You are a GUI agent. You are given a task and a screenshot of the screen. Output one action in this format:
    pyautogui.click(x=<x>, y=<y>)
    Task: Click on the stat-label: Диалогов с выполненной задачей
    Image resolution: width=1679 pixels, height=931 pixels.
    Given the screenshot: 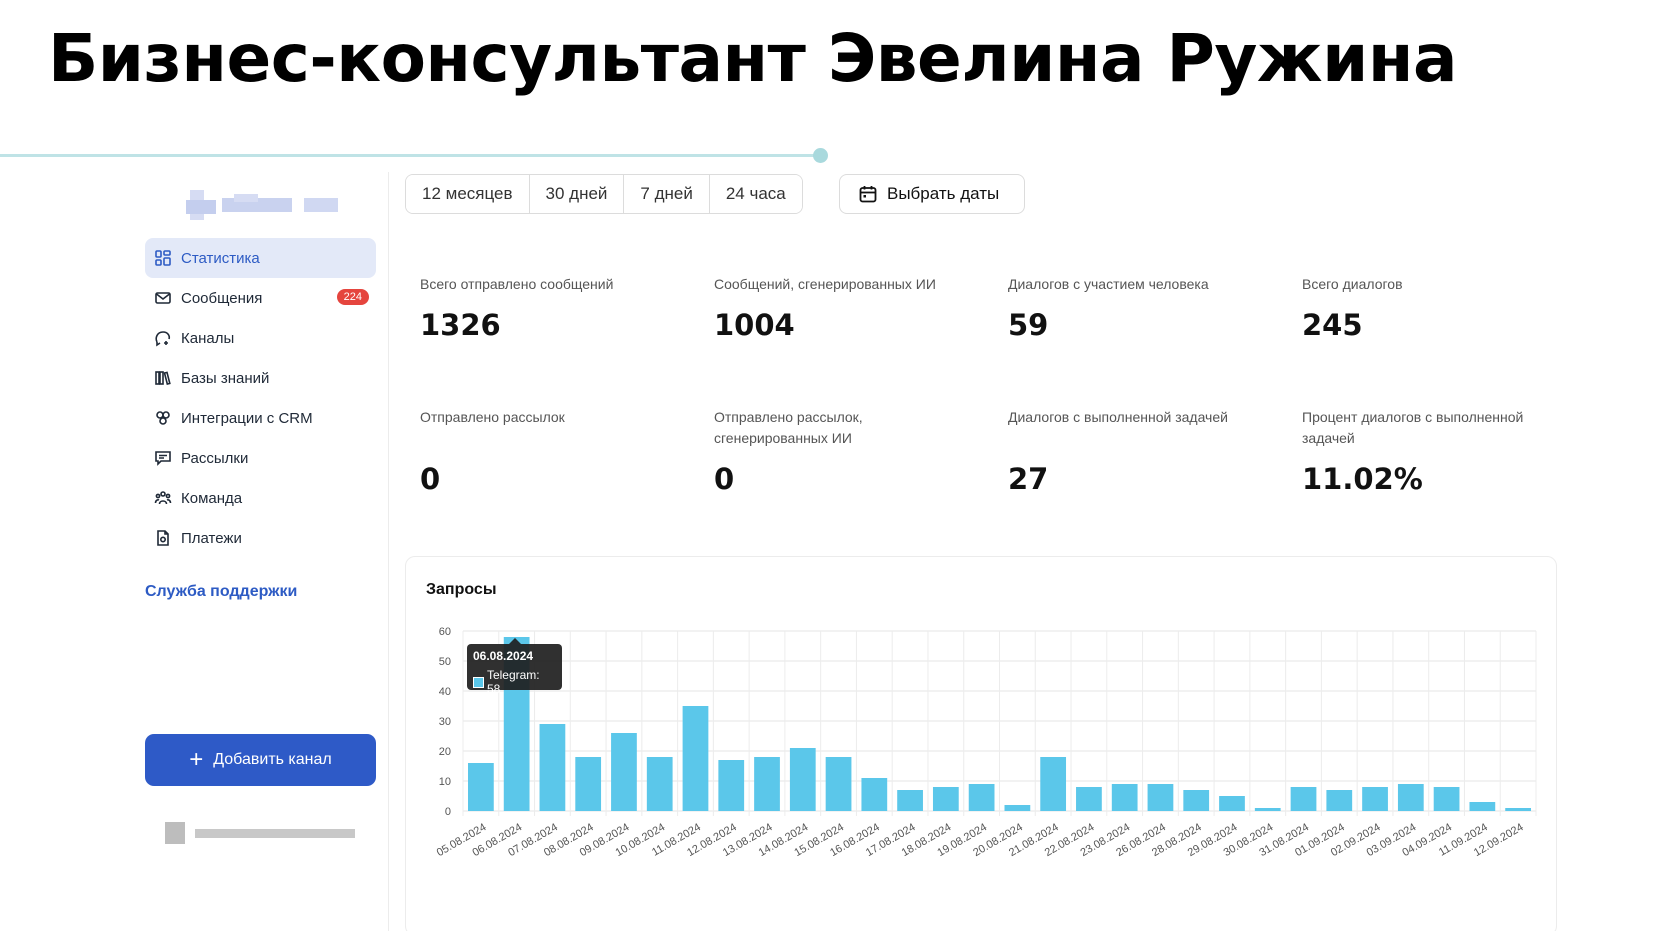 What is the action you would take?
    pyautogui.click(x=1118, y=417)
    